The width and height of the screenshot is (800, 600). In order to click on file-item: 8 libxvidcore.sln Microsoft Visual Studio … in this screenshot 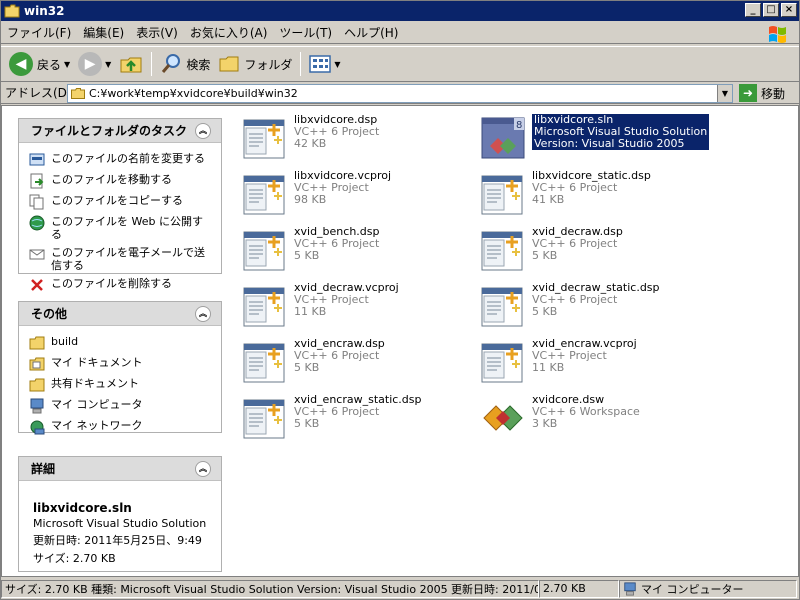, I will do `click(595, 139)`.